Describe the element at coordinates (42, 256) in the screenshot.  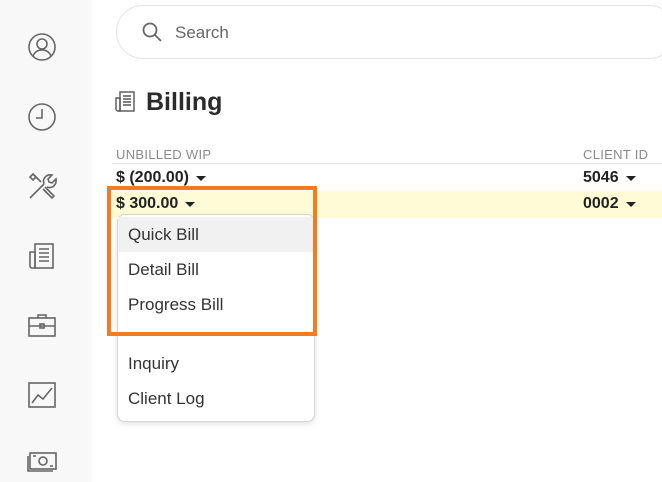
I see `document-icon` at that location.